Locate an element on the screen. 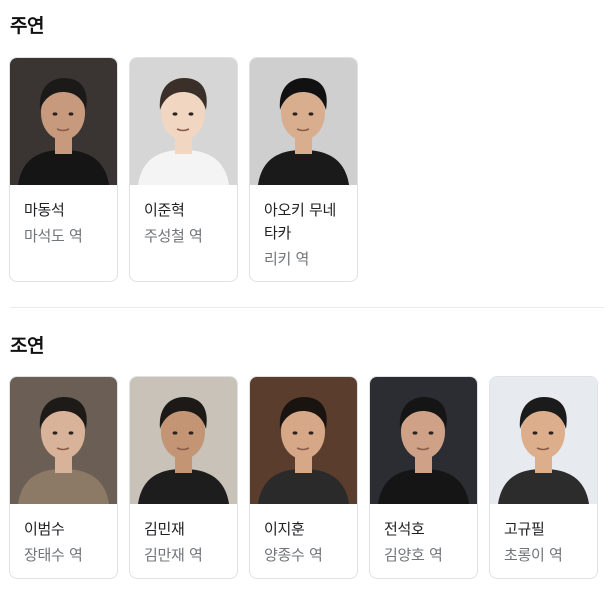  actor-name: 아오키 무네타카 is located at coordinates (310, 222).